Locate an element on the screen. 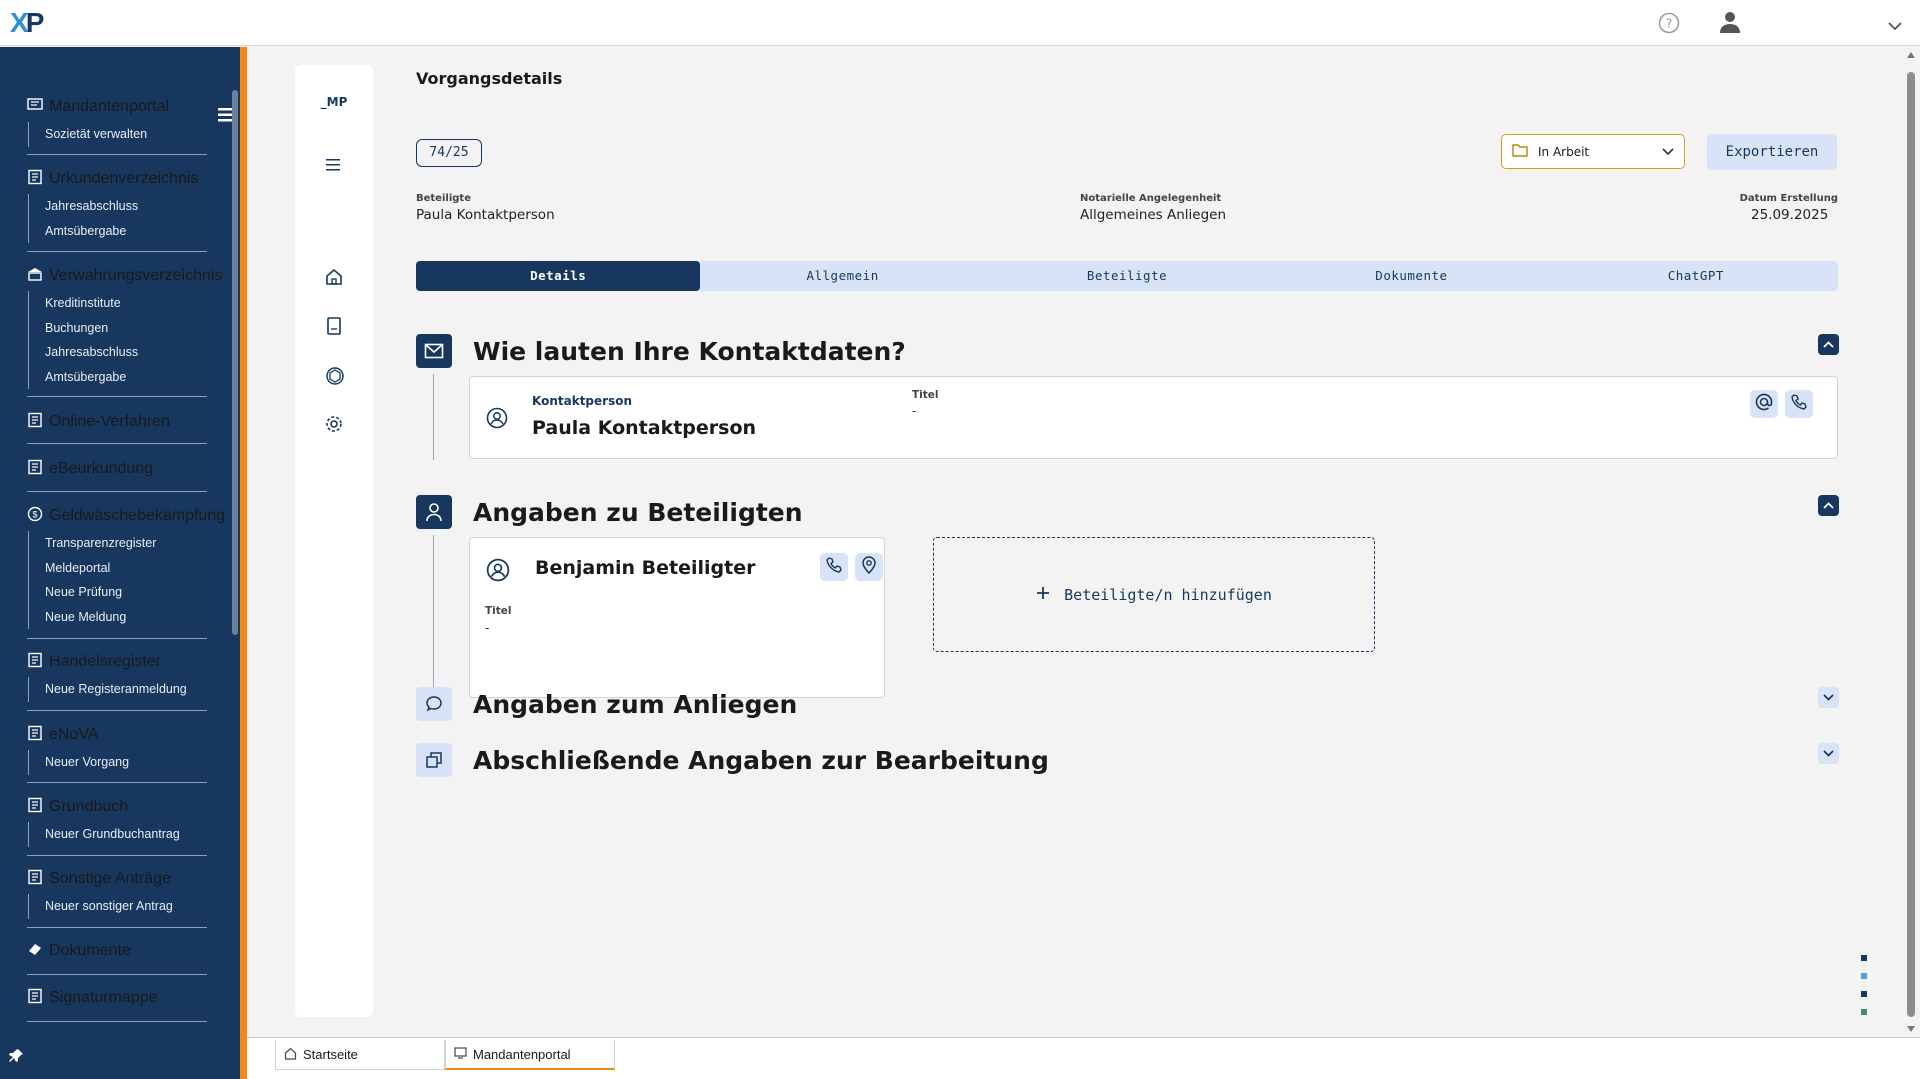 Image resolution: width=1920 pixels, height=1079 pixels. nav-section: Mandantenportal Sozietät verwalten is located at coordinates (117, 121).